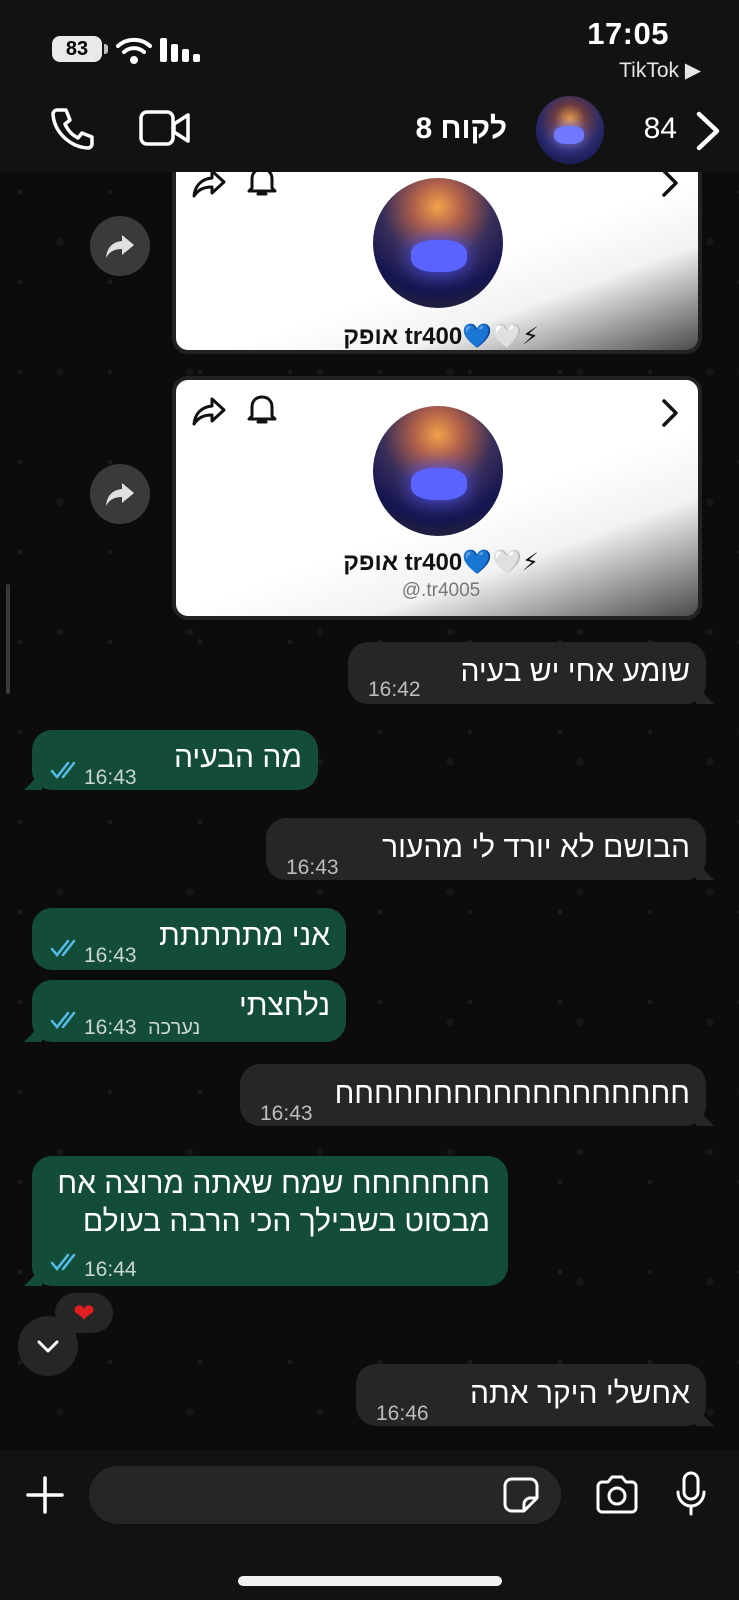 This screenshot has width=739, height=1600. Describe the element at coordinates (369, 132) in the screenshot. I see `chat-header: לקוח 8 84` at that location.